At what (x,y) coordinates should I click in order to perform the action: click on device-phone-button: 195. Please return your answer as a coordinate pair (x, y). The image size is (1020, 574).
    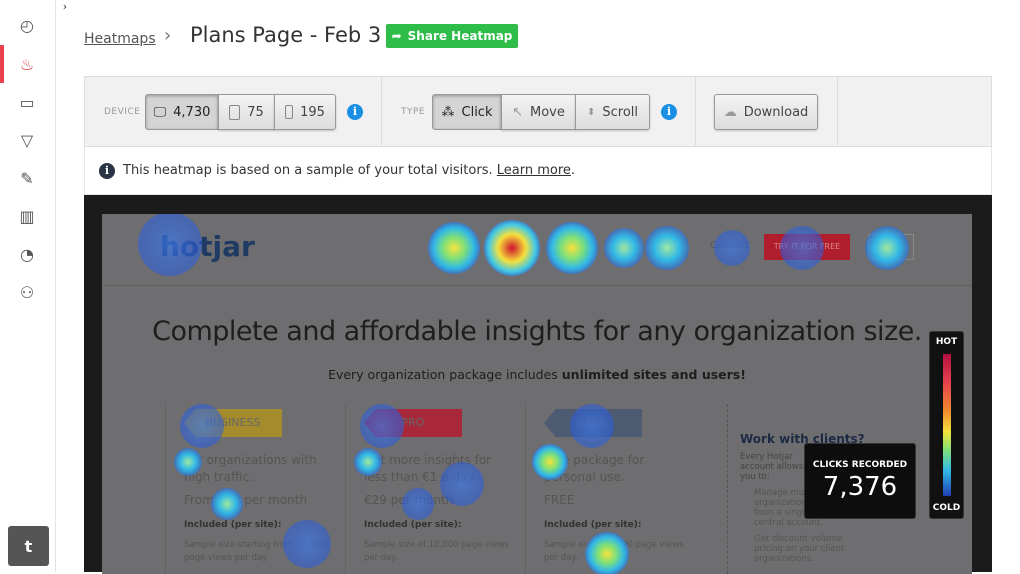
    Looking at the image, I should click on (305, 112).